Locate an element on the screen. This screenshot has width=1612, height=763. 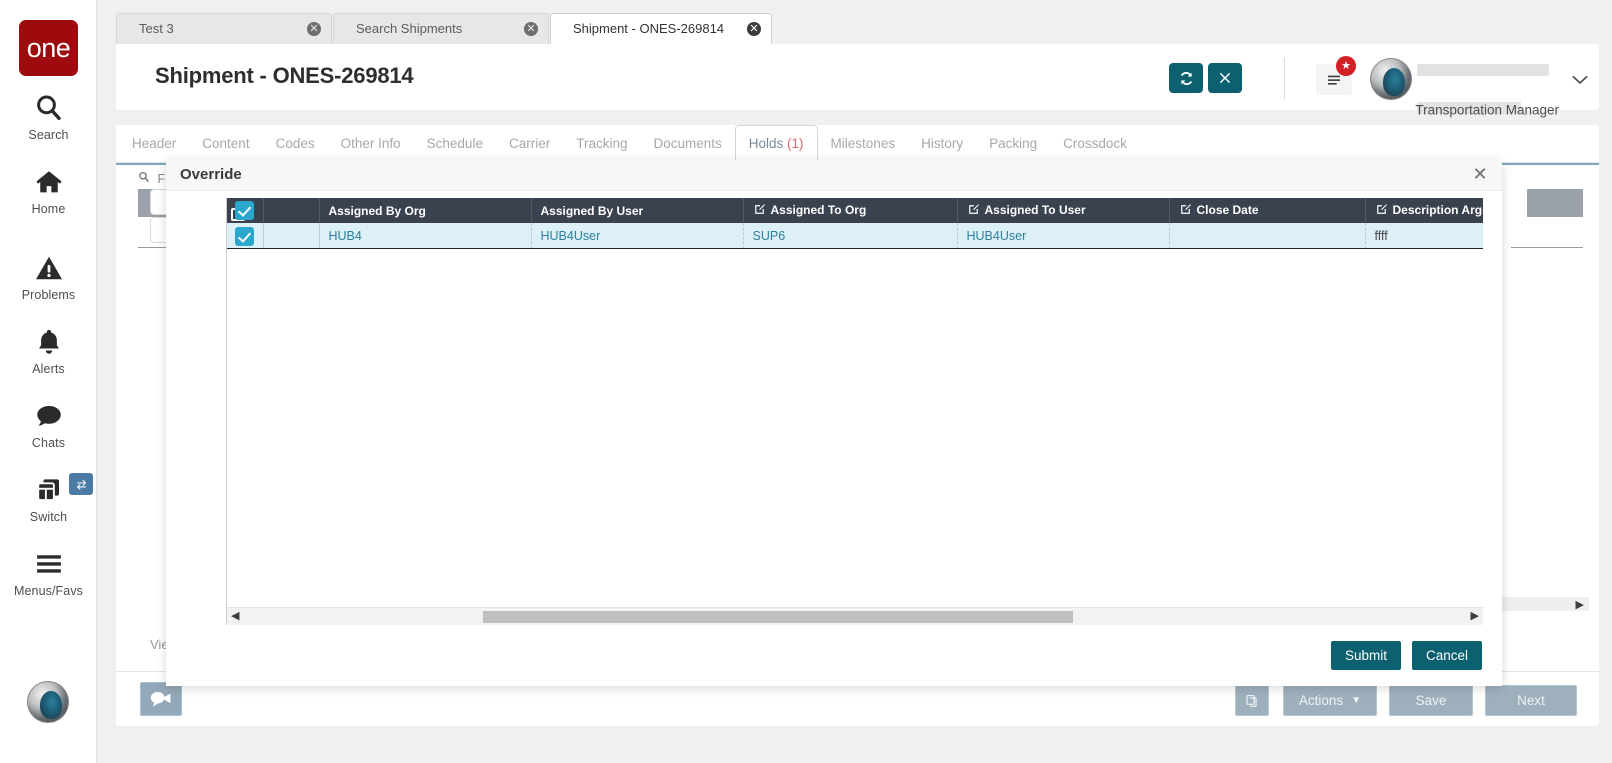
cancel-button: Cancel is located at coordinates (1447, 655).